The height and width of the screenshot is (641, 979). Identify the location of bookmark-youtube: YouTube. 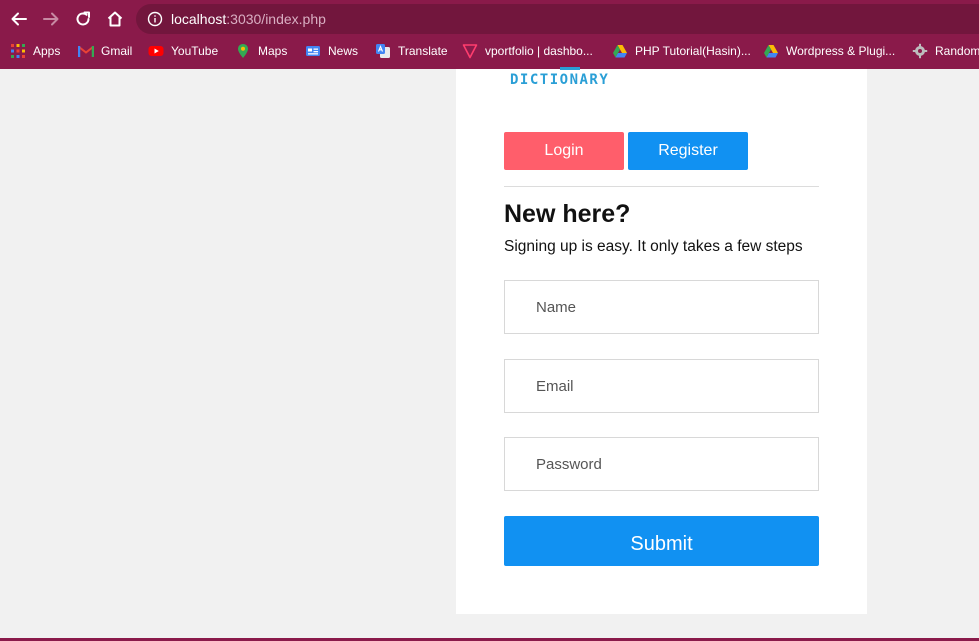
(183, 51).